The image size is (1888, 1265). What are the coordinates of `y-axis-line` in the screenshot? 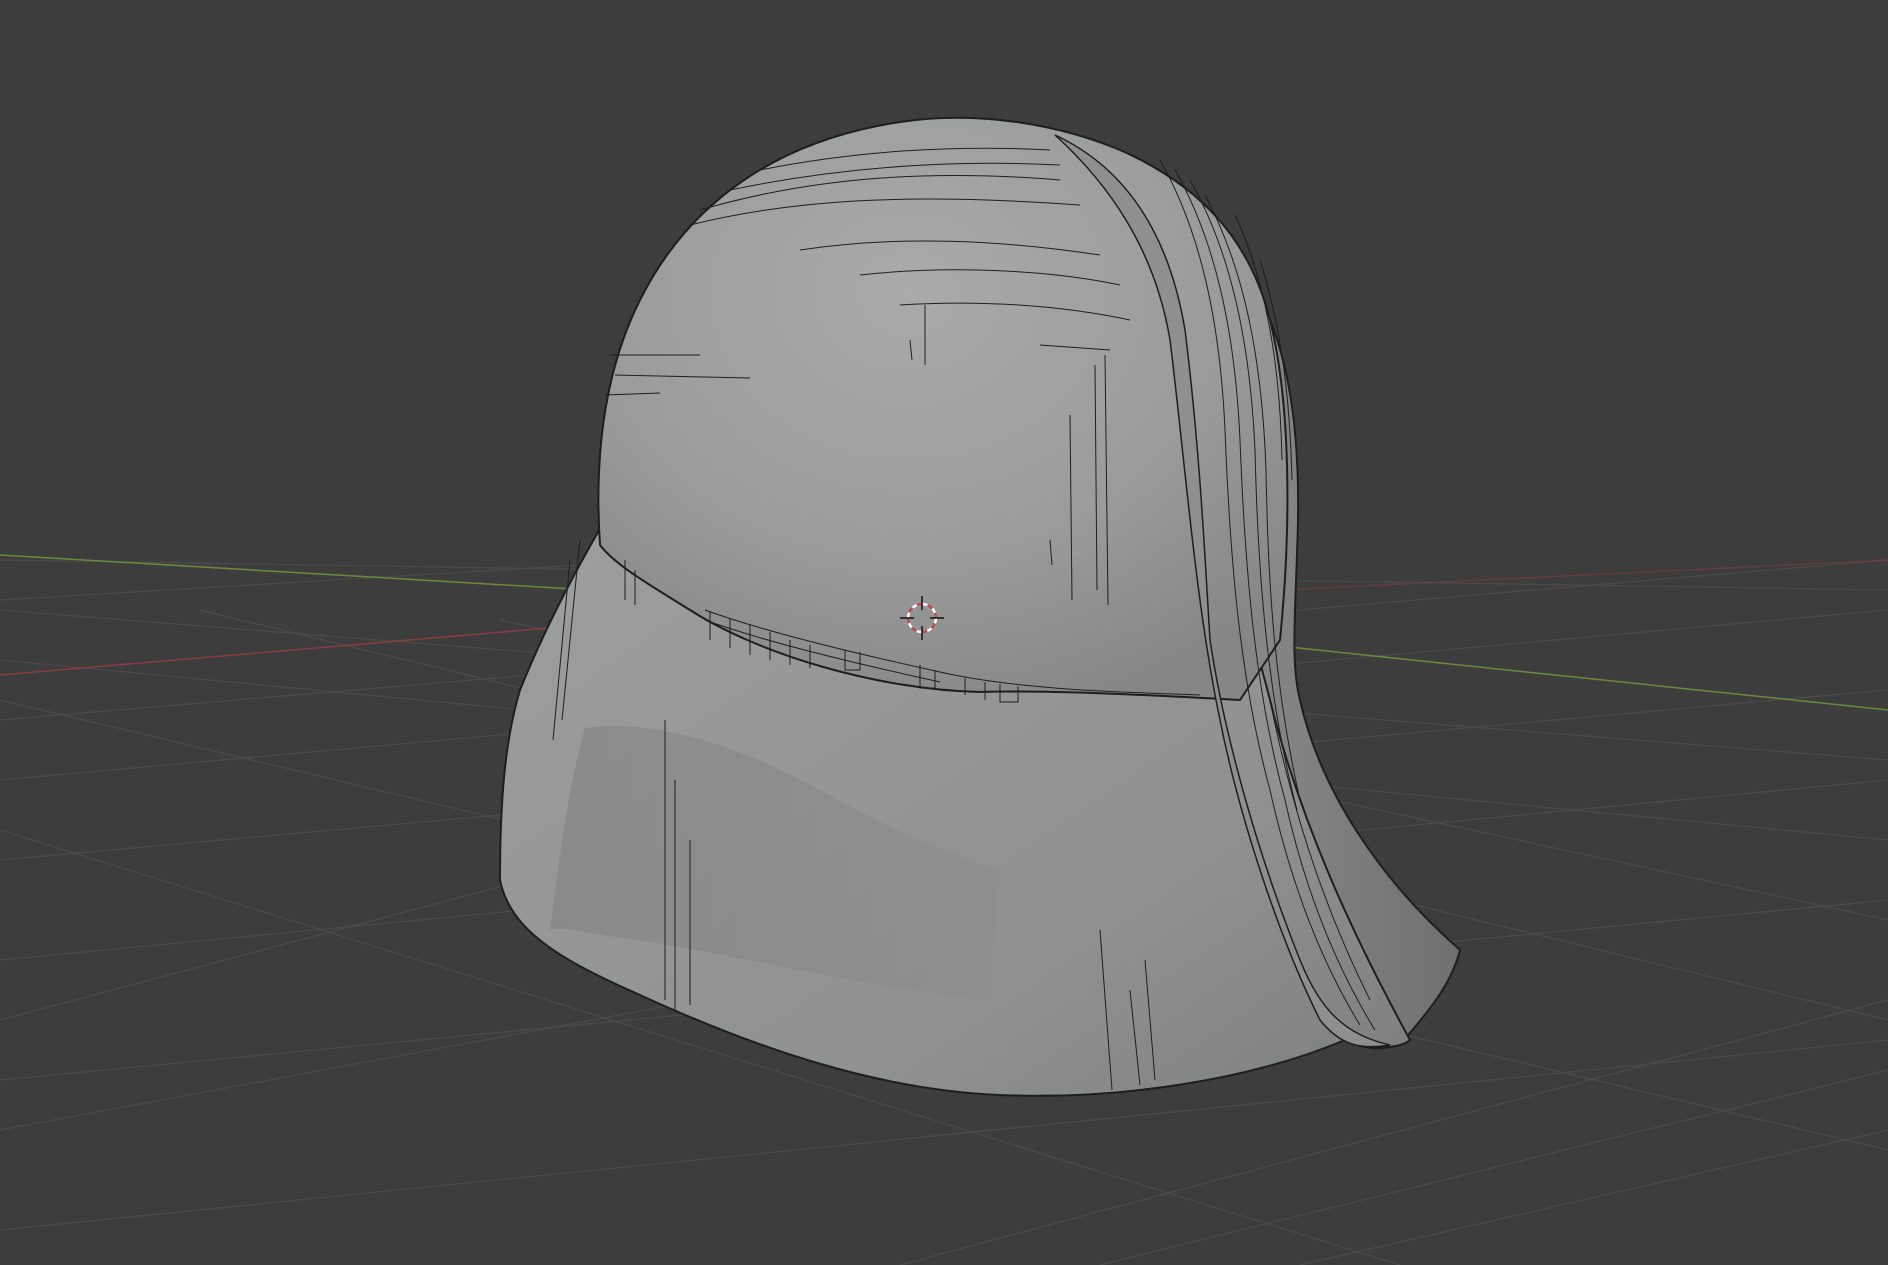 It's located at (295, 572).